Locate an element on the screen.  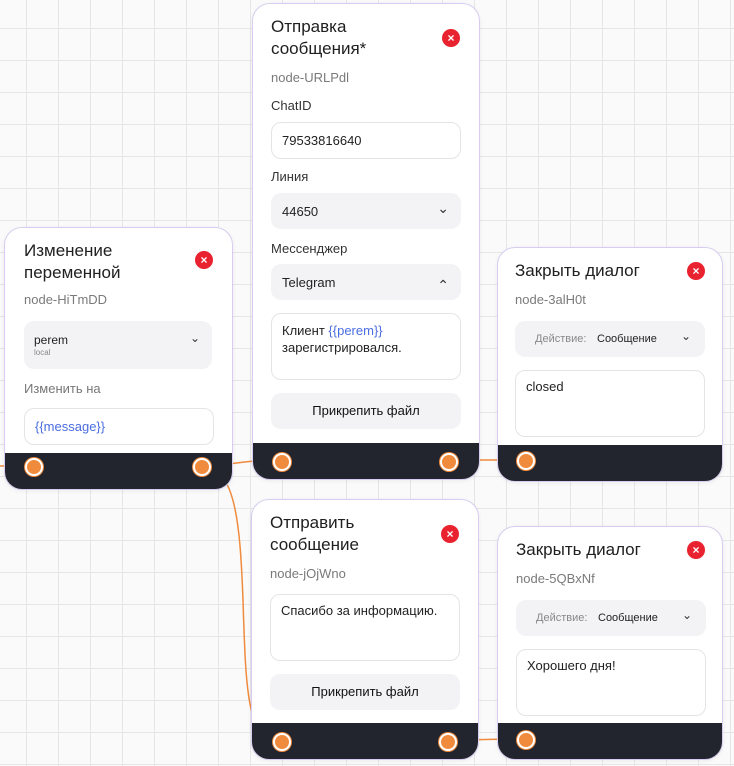
messenger-select: Telegram ⌃ is located at coordinates (366, 282).